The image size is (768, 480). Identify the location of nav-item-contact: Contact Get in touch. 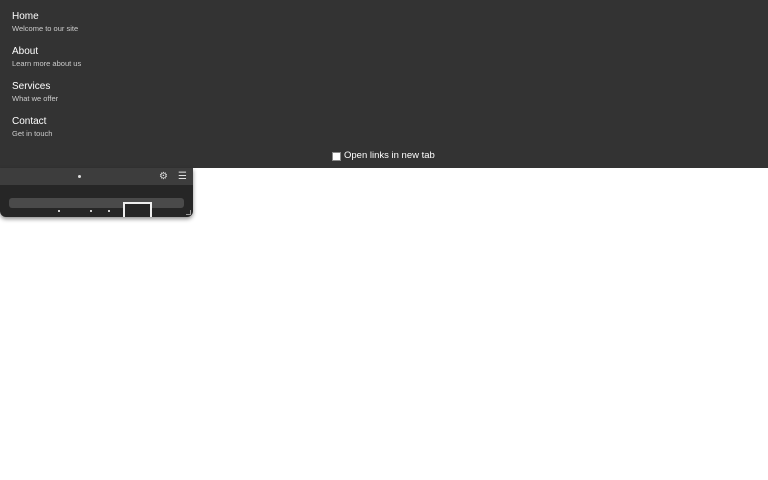
(32, 127).